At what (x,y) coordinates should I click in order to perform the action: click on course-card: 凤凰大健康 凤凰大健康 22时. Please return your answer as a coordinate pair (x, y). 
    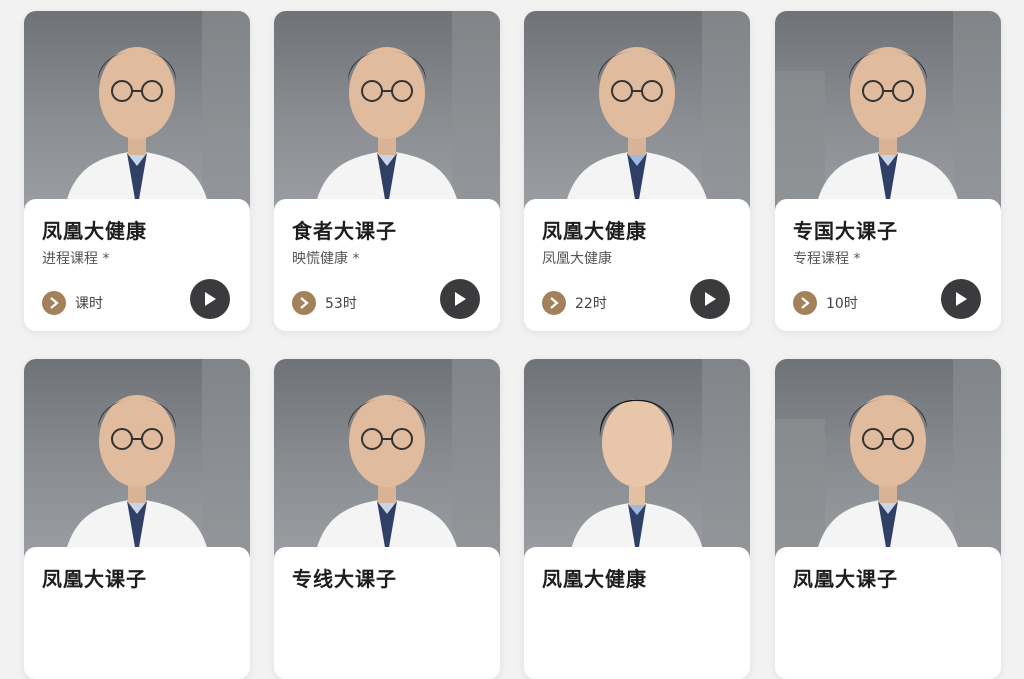
    Looking at the image, I should click on (637, 171).